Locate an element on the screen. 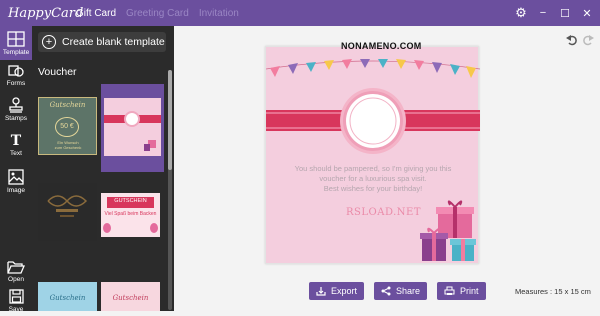 This screenshot has width=600, height=316. rail-save: Save is located at coordinates (16, 301).